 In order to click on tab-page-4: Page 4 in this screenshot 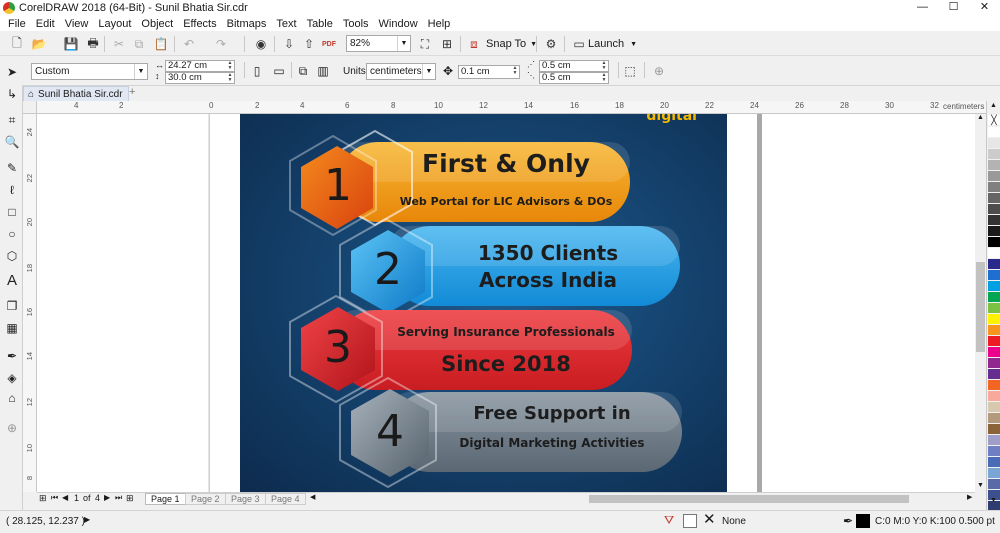, I will do `click(285, 499)`.